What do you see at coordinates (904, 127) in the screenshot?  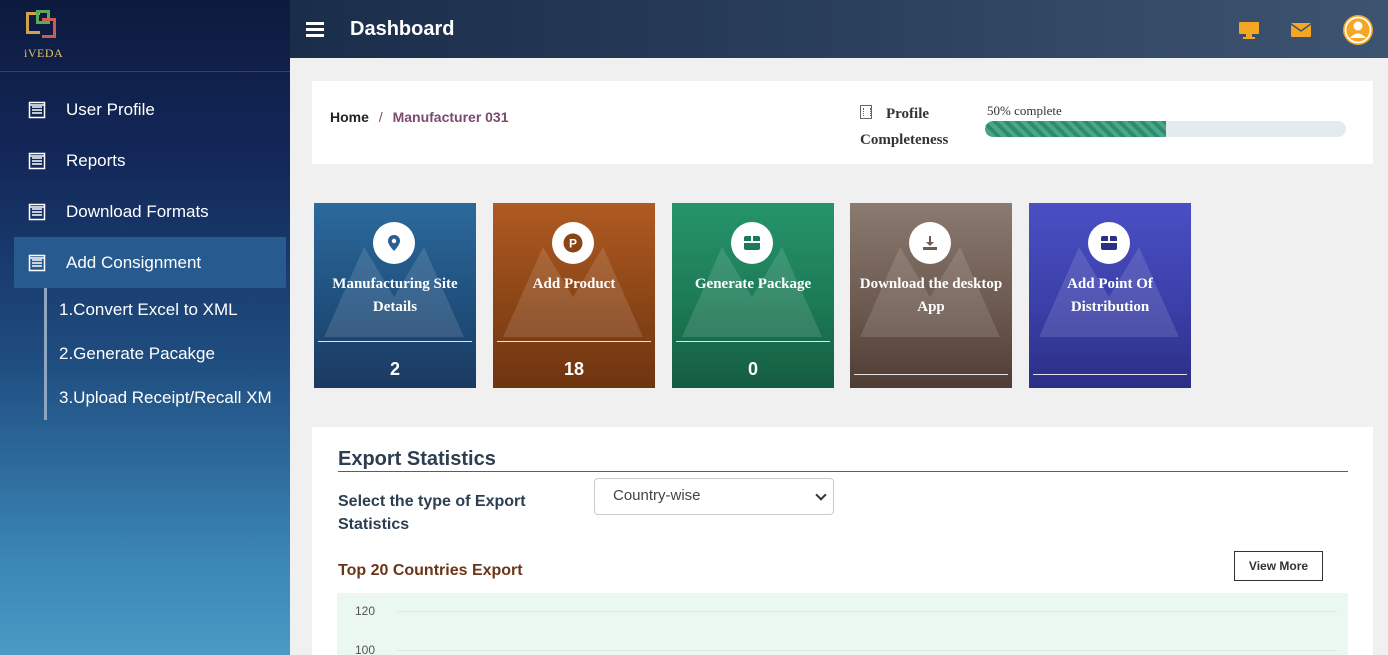 I see `profile-completeness-text: Profile Completeness` at bounding box center [904, 127].